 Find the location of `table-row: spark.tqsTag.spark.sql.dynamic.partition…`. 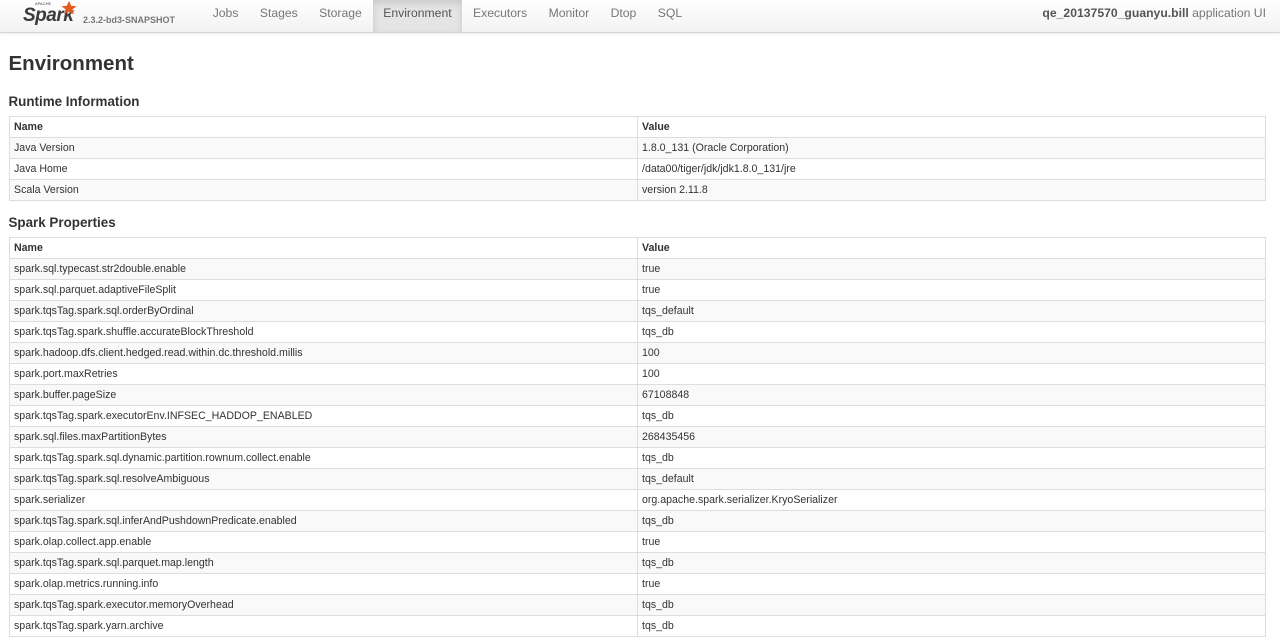

table-row: spark.tqsTag.spark.sql.dynamic.partition… is located at coordinates (637, 458).